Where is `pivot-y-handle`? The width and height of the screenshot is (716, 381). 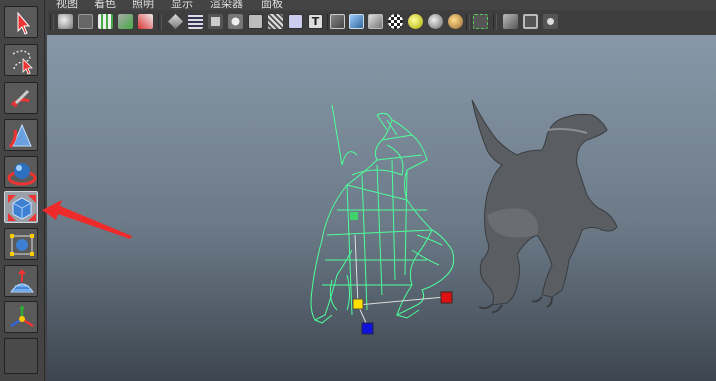
pivot-y-handle is located at coordinates (358, 304).